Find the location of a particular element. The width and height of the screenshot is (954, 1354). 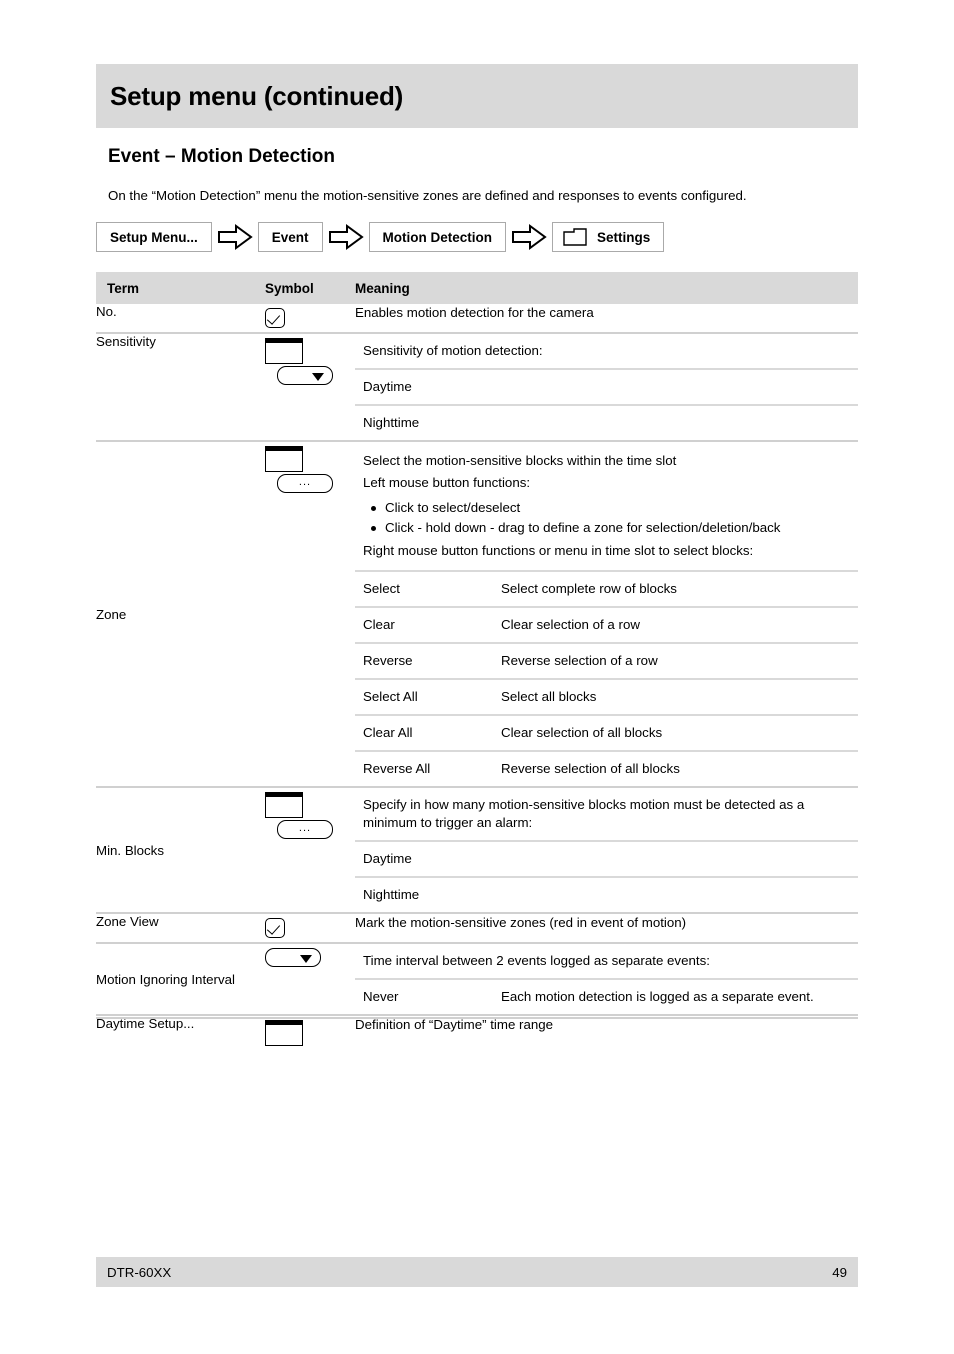

sub-key: Never is located at coordinates (424, 996).